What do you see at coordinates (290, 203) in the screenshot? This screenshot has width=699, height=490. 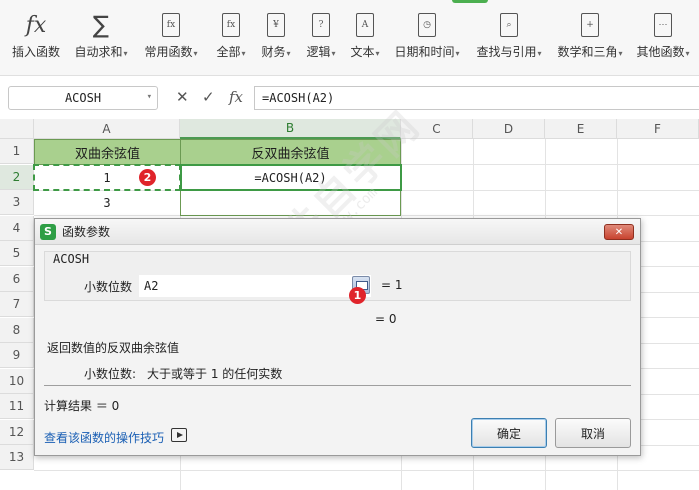 I see `cell-b3` at bounding box center [290, 203].